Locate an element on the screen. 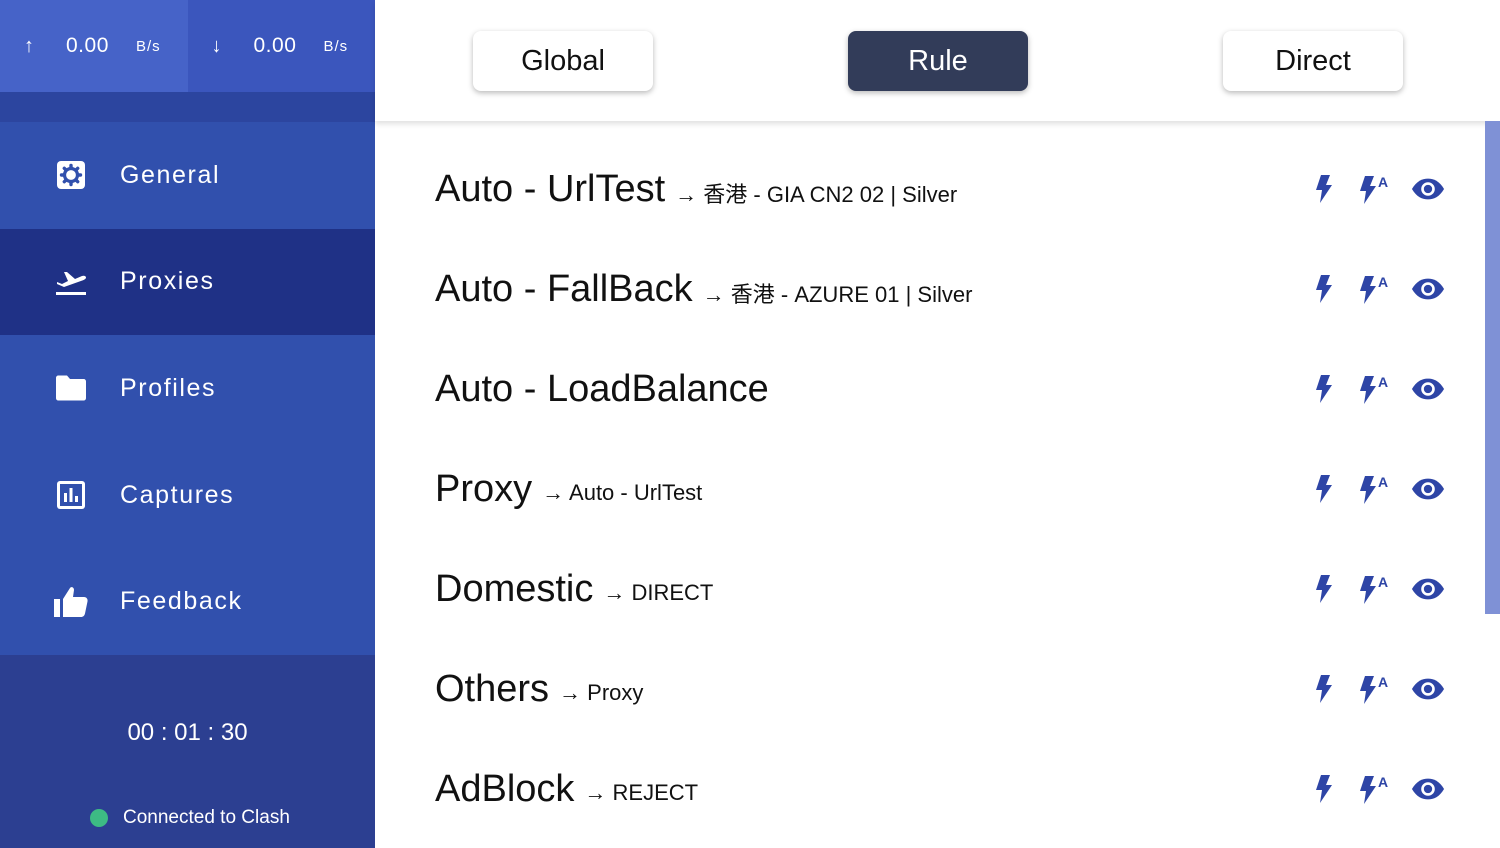 The image size is (1500, 848). upload-arrow-icon: ↑ is located at coordinates (29, 45).